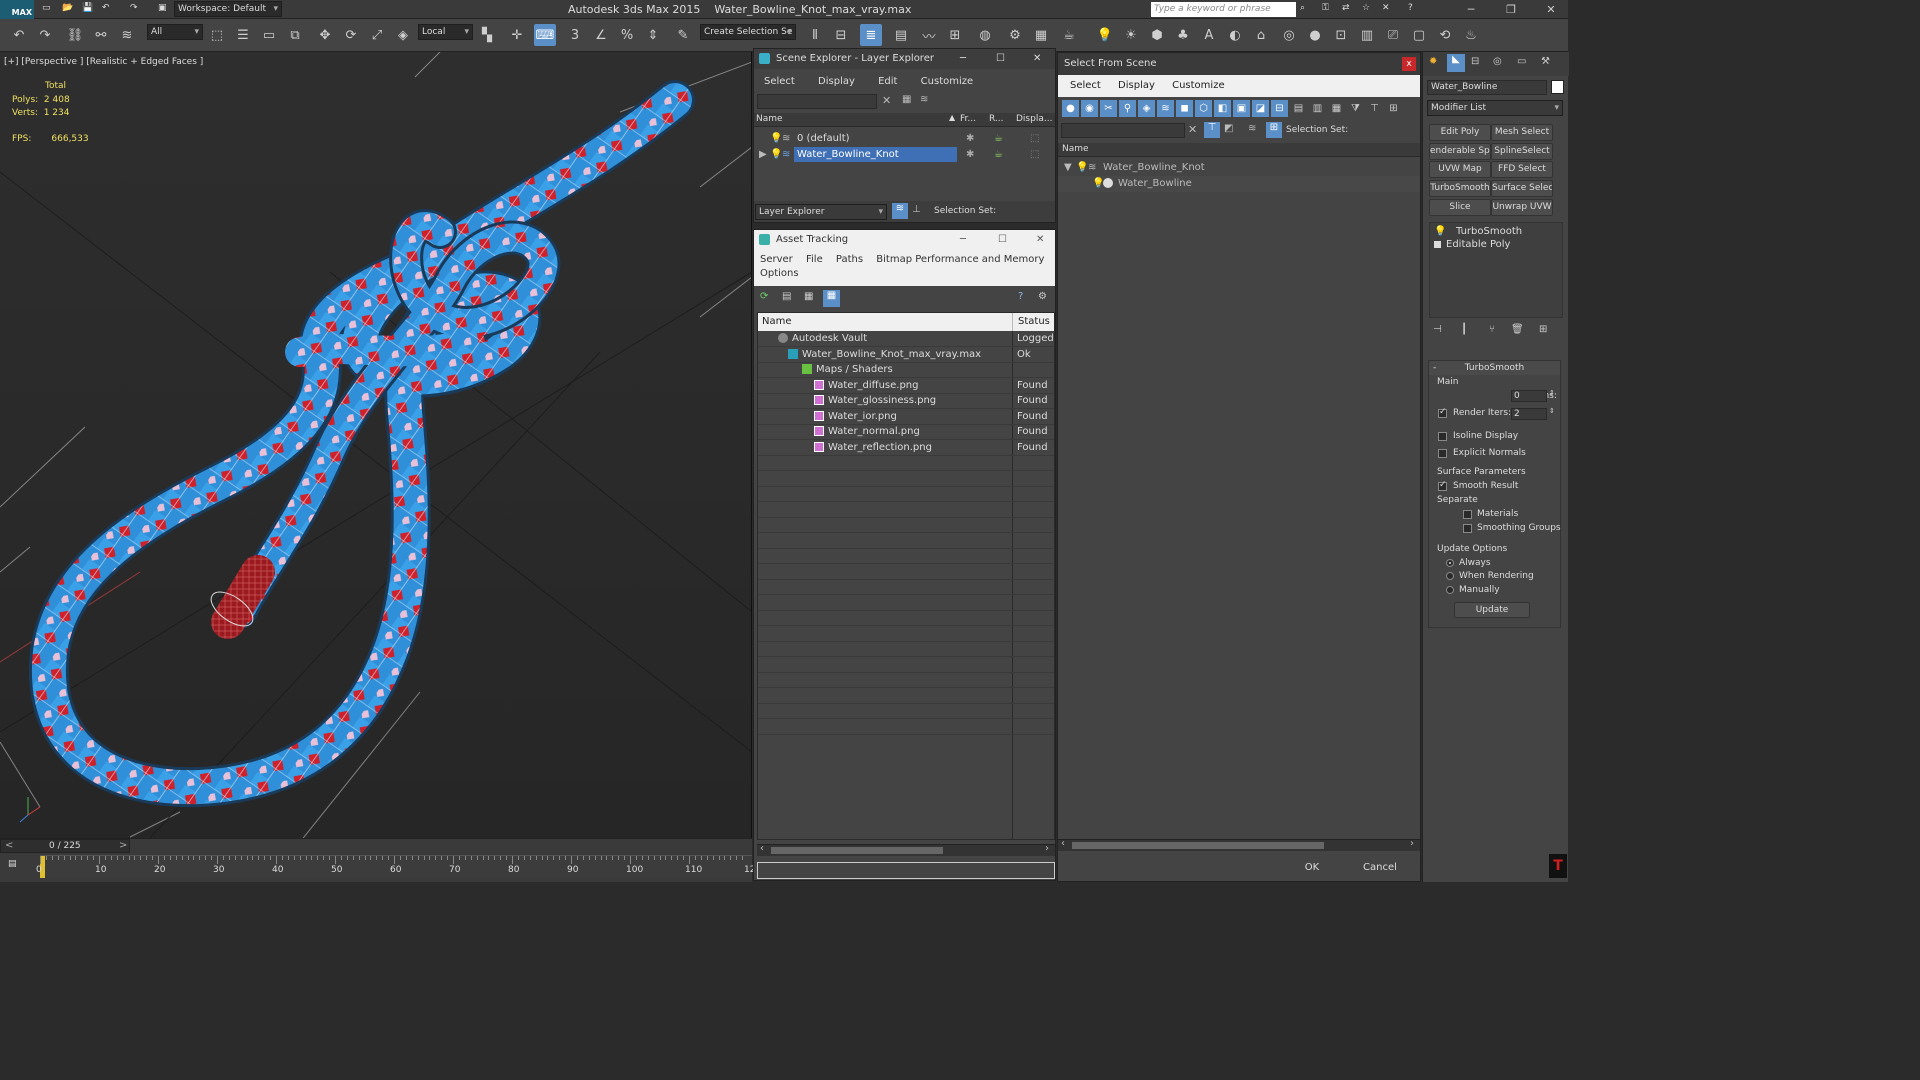 The width and height of the screenshot is (1920, 1080). I want to click on coord-system-dropdown: Local, so click(445, 32).